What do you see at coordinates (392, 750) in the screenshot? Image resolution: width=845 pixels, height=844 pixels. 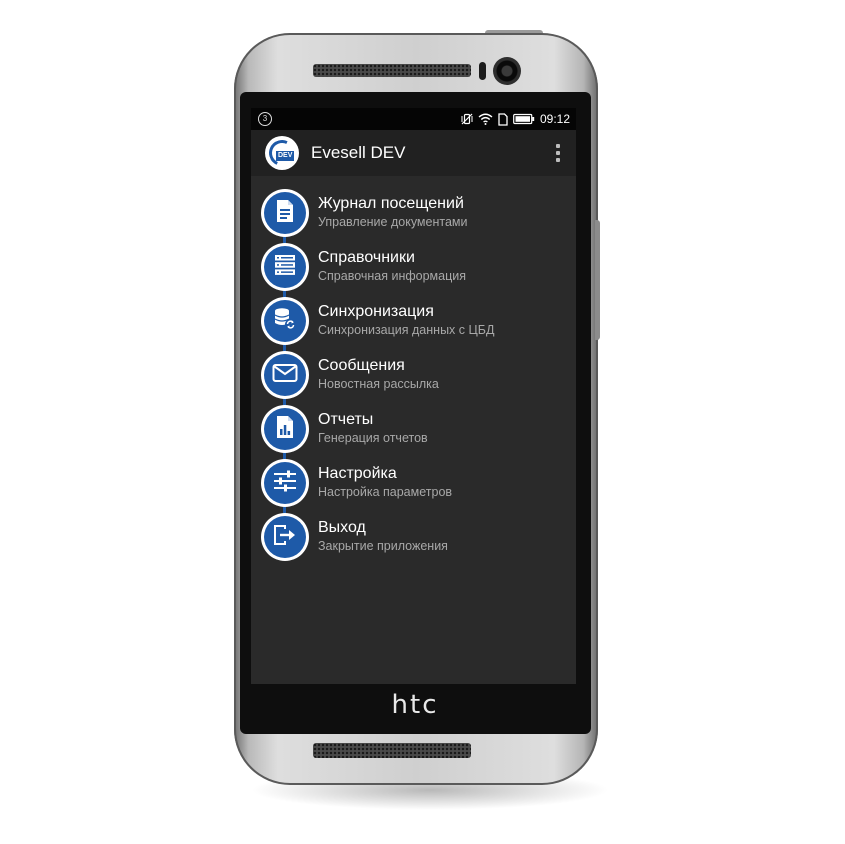 I see `bottom-speaker` at bounding box center [392, 750].